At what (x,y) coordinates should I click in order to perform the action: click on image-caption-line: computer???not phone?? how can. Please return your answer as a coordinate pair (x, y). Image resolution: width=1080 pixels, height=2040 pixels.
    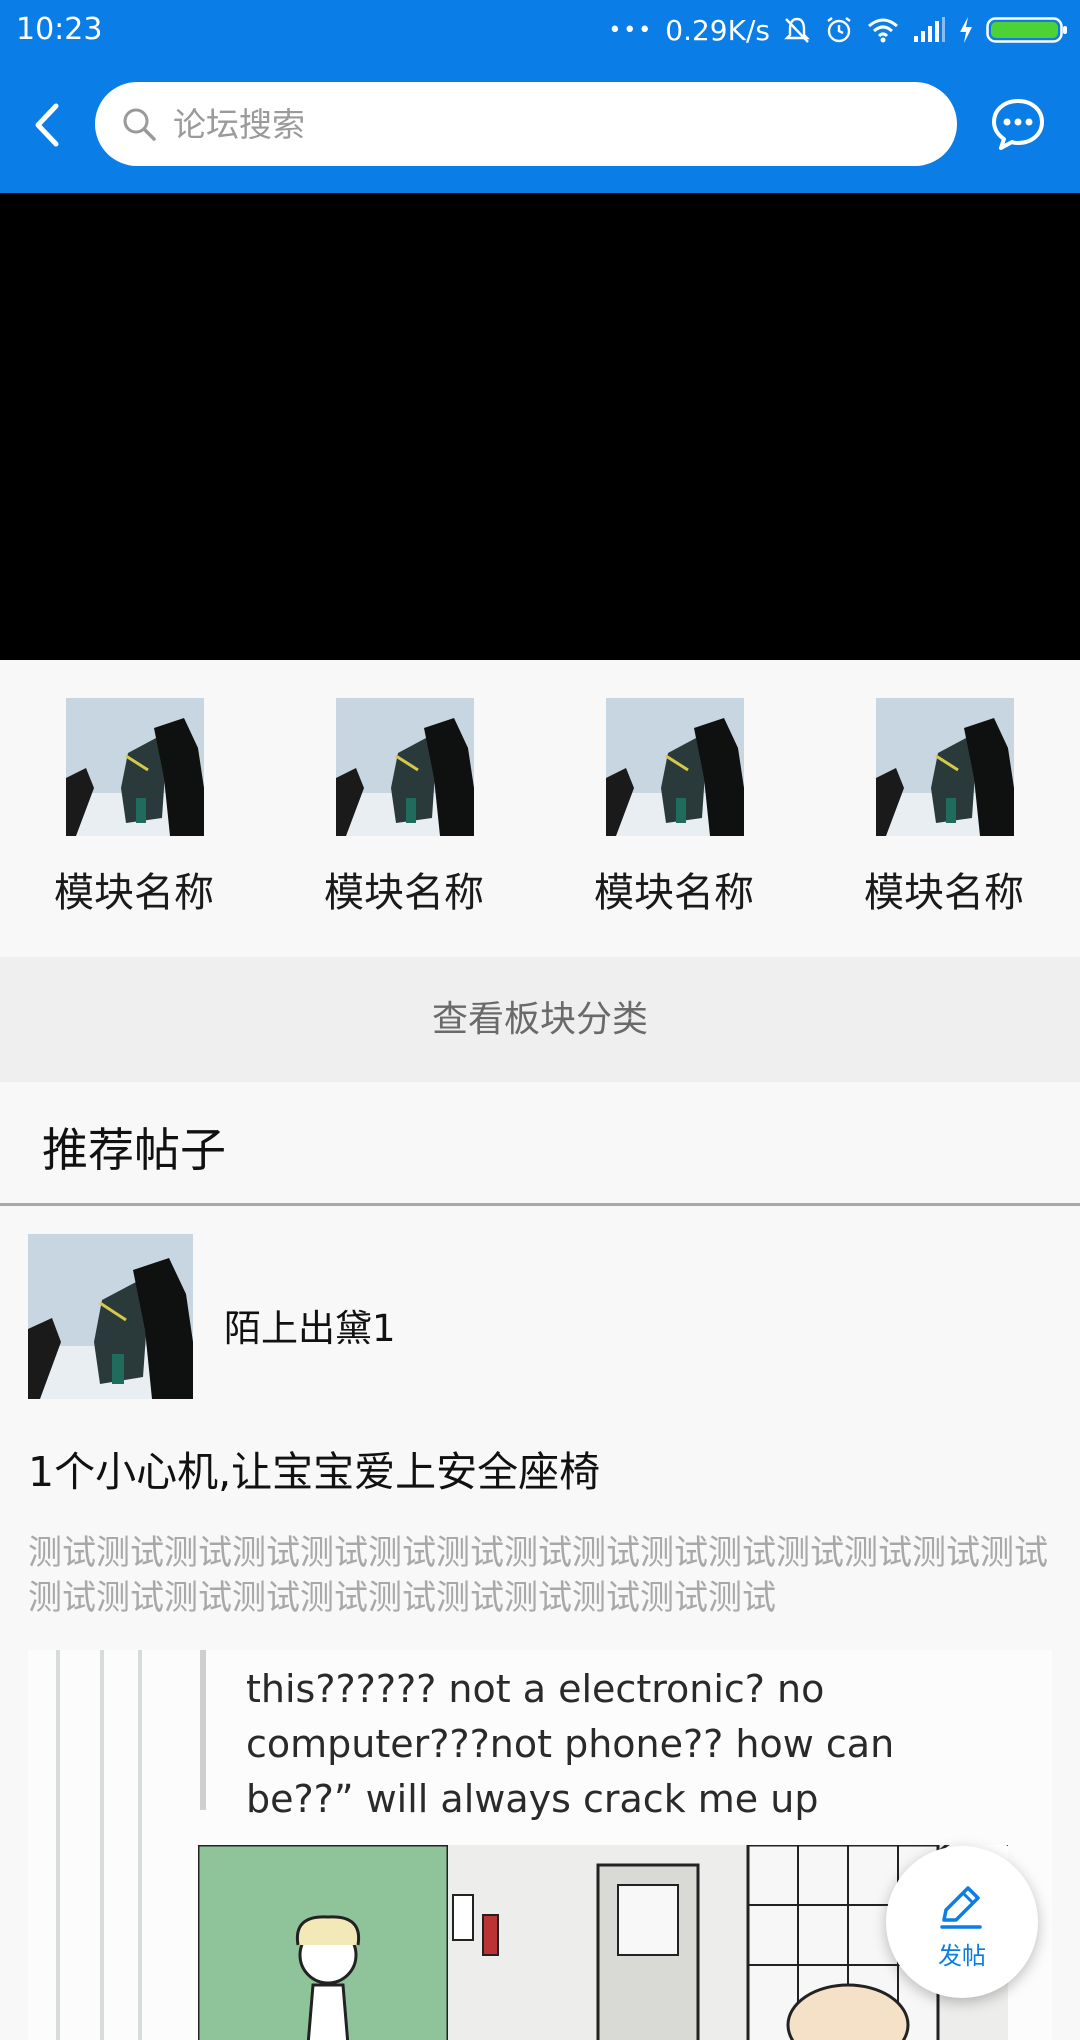
    Looking at the image, I should click on (570, 1744).